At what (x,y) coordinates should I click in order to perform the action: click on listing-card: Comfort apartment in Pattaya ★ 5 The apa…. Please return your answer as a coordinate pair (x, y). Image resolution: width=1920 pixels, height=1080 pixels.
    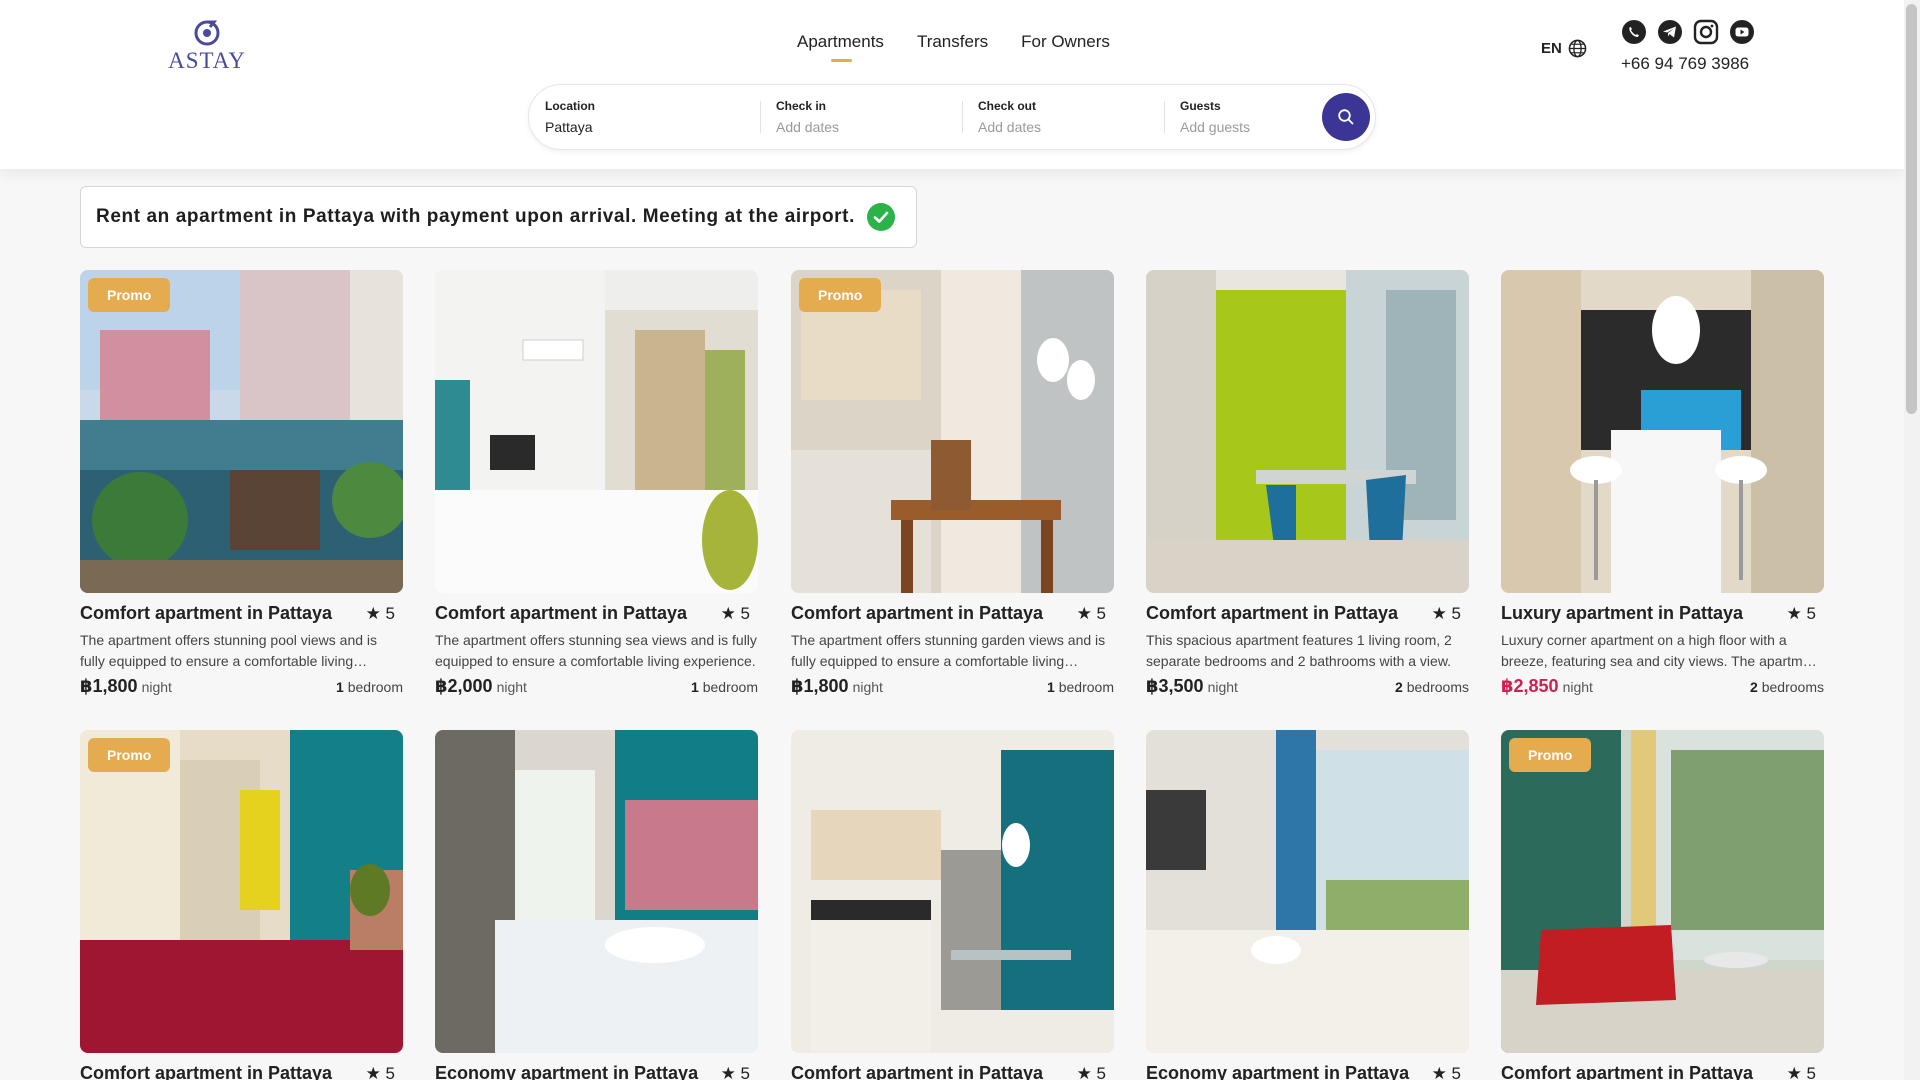
    Looking at the image, I should click on (596, 483).